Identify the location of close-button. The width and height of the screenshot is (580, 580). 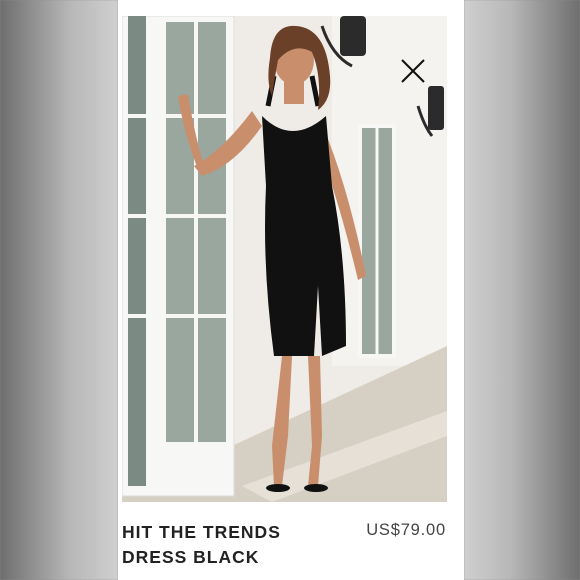
(413, 71).